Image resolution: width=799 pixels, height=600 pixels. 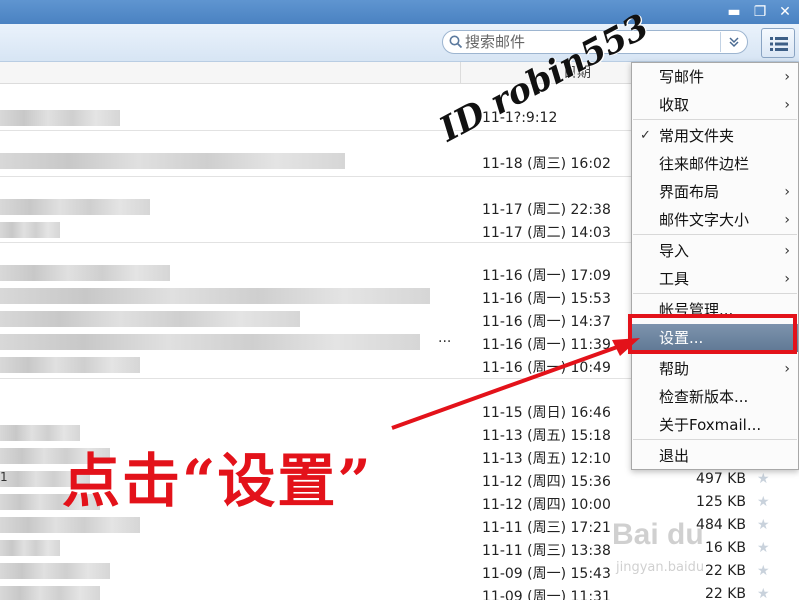 What do you see at coordinates (658, 534) in the screenshot?
I see `site-logo: Bai du` at bounding box center [658, 534].